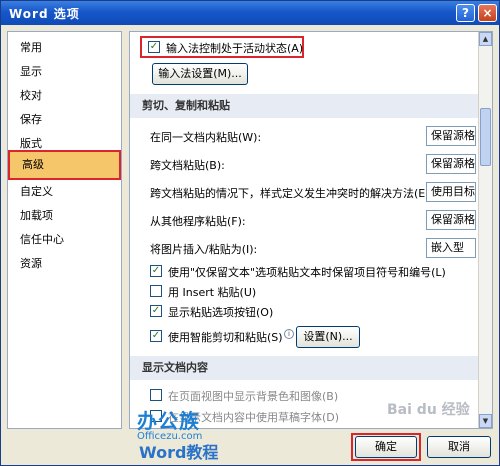 This screenshot has width=500, height=466. What do you see at coordinates (292, 193) in the screenshot?
I see `paste-style-conflict-label: 跨文档粘贴的情况下，样式定义发生冲突时的解决方法(E):` at bounding box center [292, 193].